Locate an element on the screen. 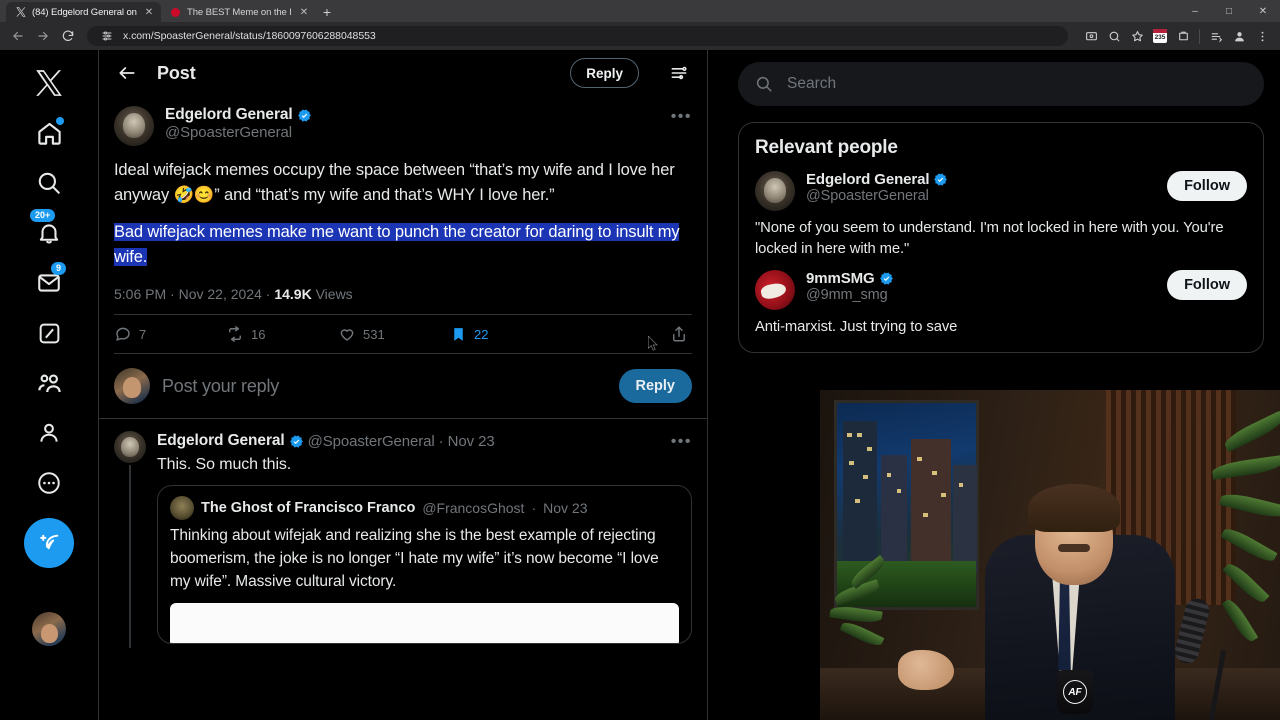 The height and width of the screenshot is (720, 1280). reply-header-button: Reply is located at coordinates (604, 73).